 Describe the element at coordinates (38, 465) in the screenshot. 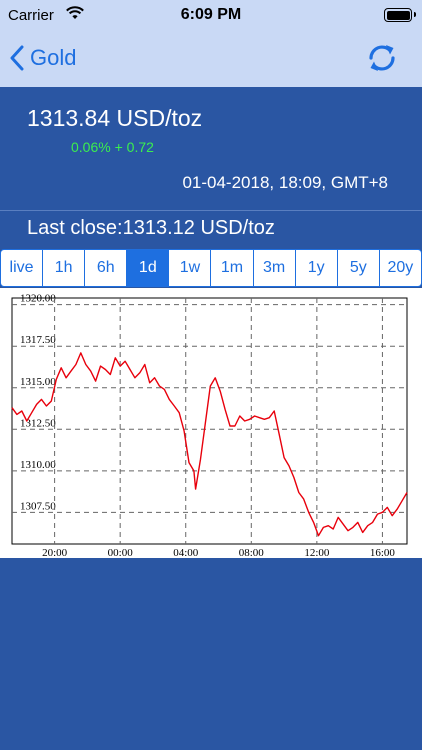

I see `y-tick-label: 1310.00` at that location.